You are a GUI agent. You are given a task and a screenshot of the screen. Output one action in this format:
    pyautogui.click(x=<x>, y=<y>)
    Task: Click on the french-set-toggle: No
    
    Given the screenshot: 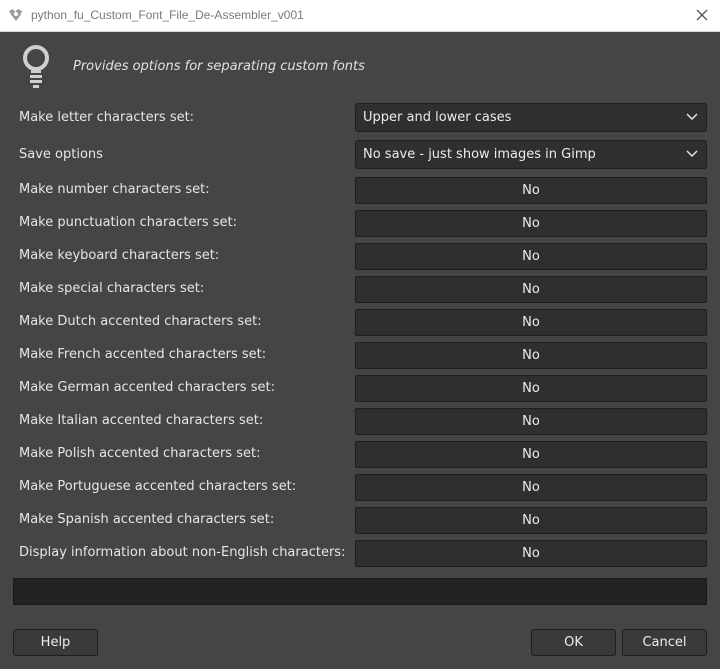 What is the action you would take?
    pyautogui.click(x=531, y=355)
    